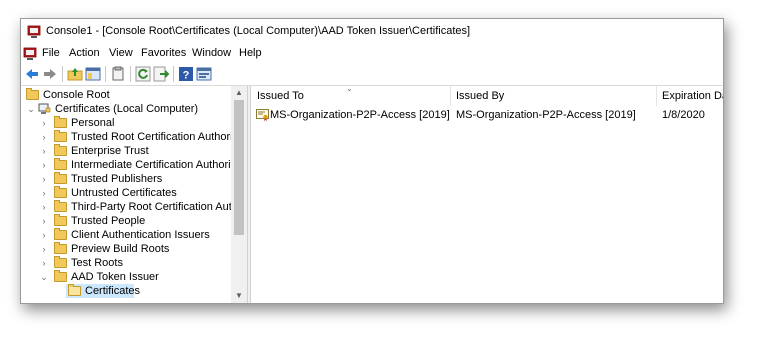 This screenshot has height=343, width=764. What do you see at coordinates (239, 93) in the screenshot?
I see `scroll-up-arrow-icon: ▲` at bounding box center [239, 93].